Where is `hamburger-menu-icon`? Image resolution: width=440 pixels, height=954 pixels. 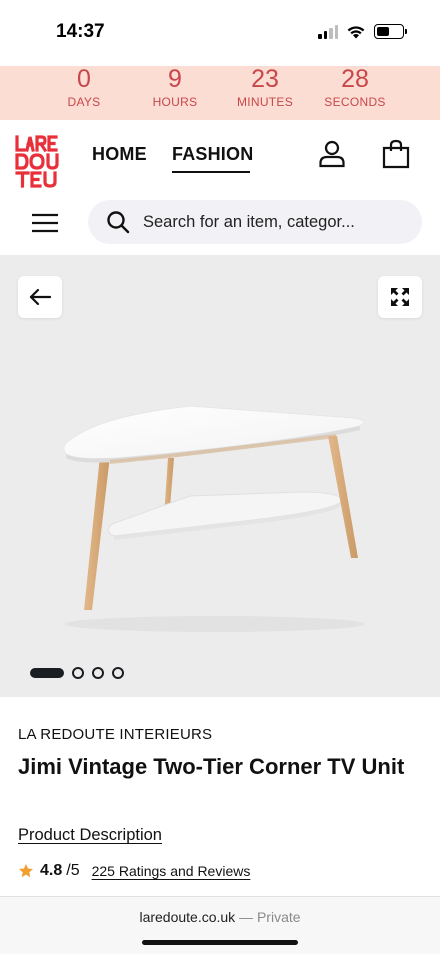
hamburger-menu-icon is located at coordinates (45, 223).